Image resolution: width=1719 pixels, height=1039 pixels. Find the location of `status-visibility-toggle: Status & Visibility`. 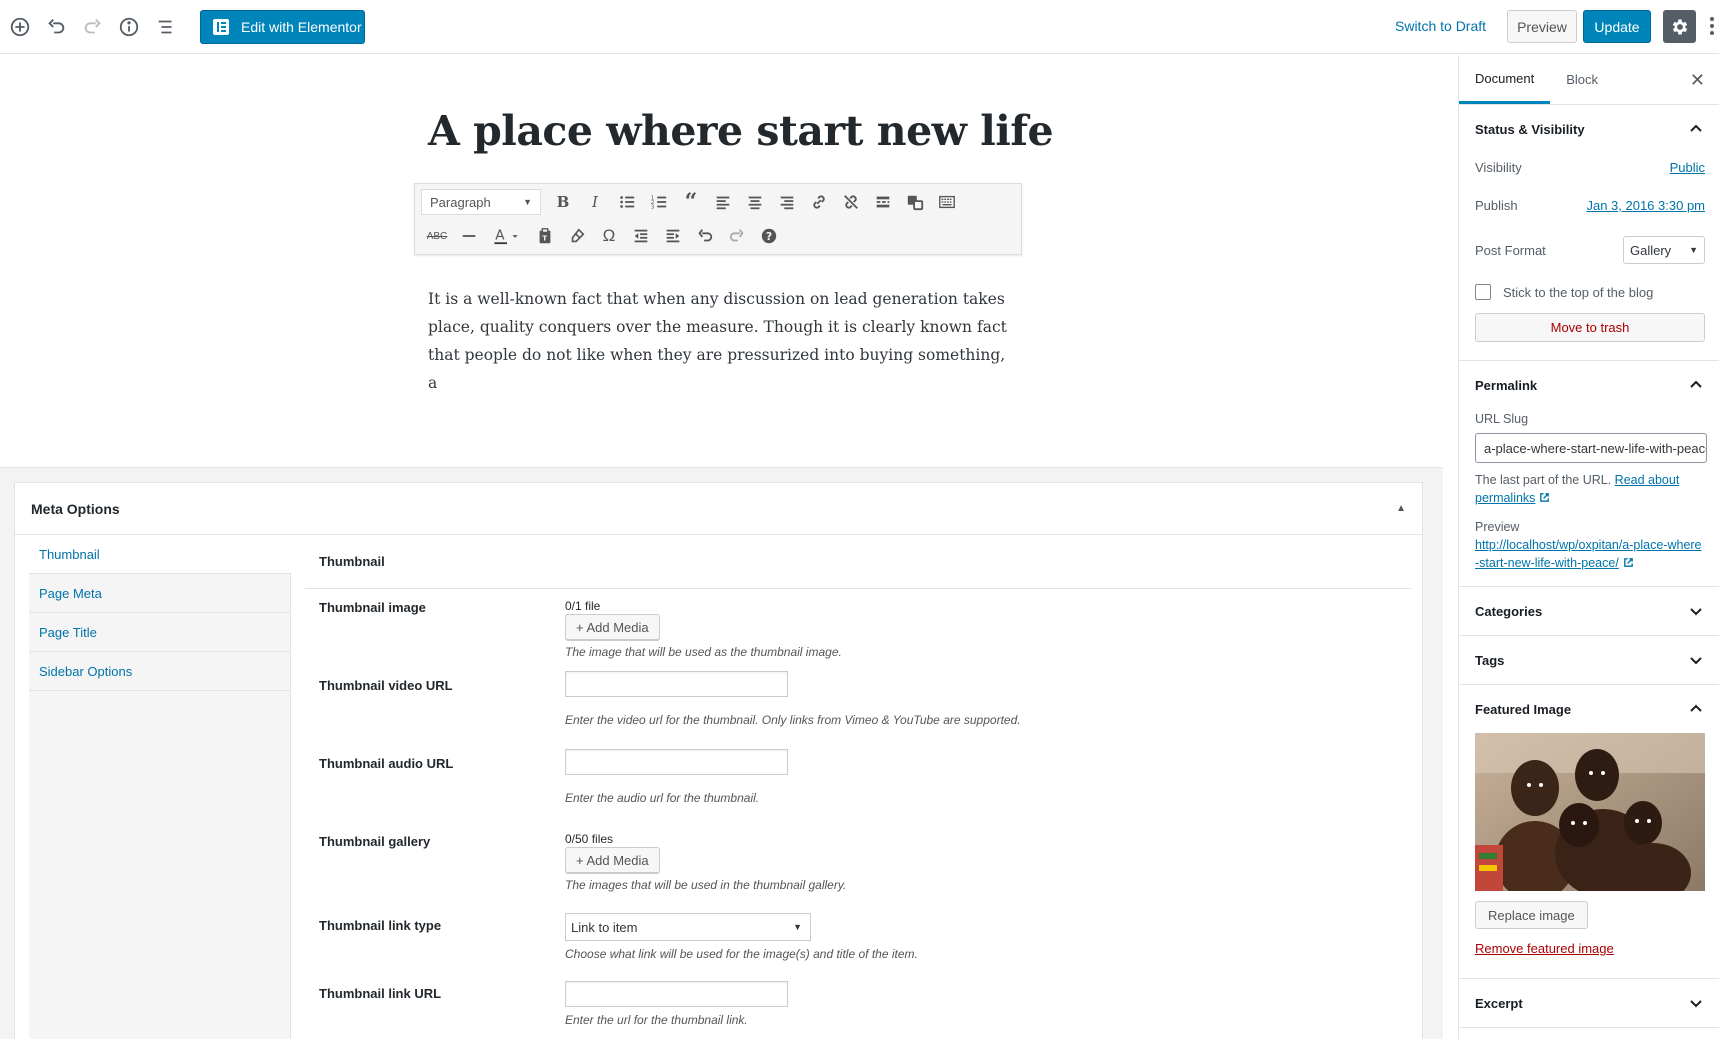

status-visibility-toggle: Status & Visibility is located at coordinates (1589, 129).